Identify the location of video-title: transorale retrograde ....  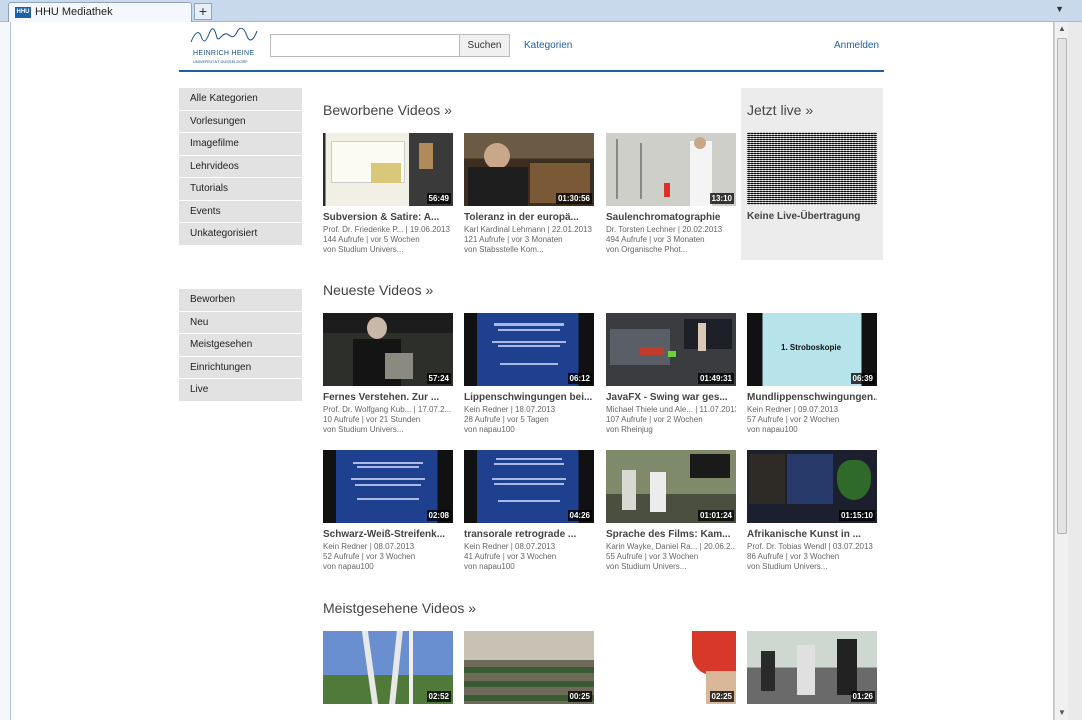
(529, 534).